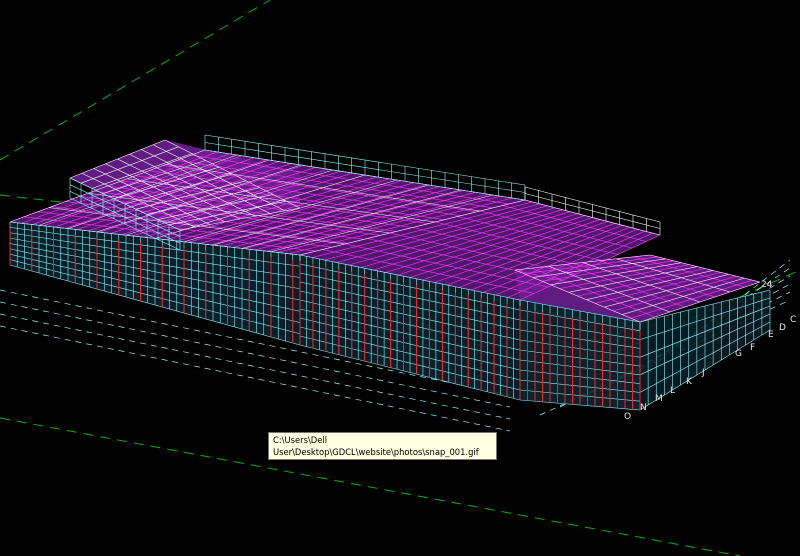 Image resolution: width=800 pixels, height=556 pixels. Describe the element at coordinates (643, 408) in the screenshot. I see `axis-label-n: N` at that location.